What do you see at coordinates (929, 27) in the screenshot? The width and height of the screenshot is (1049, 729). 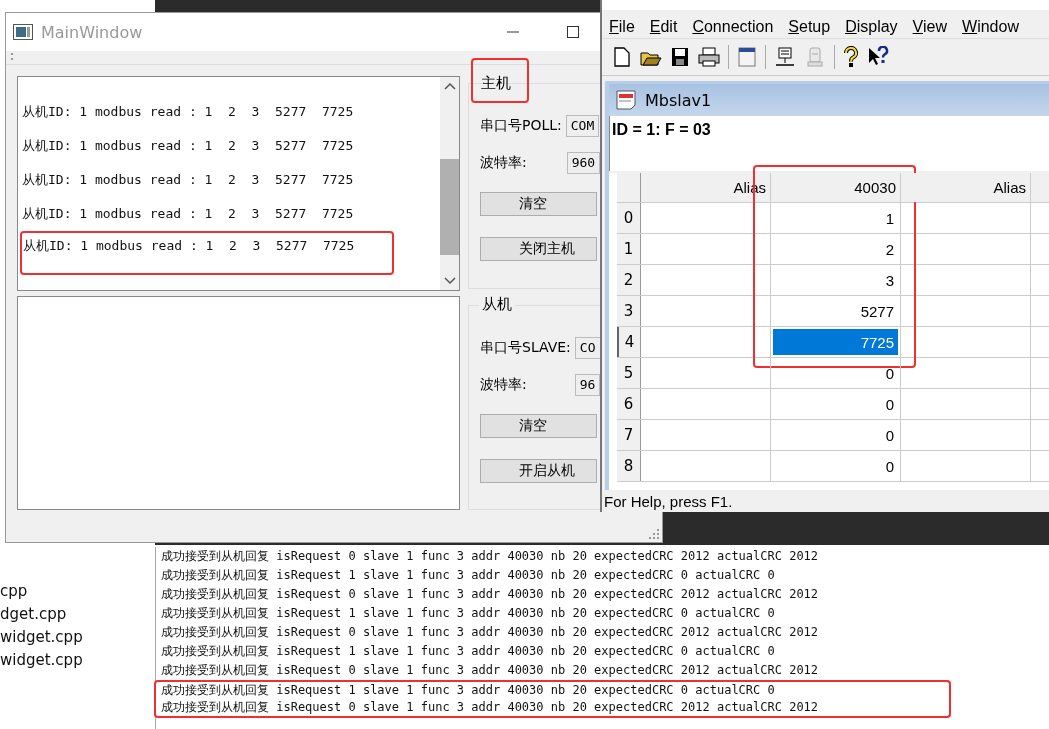 I see `menu-item: View` at bounding box center [929, 27].